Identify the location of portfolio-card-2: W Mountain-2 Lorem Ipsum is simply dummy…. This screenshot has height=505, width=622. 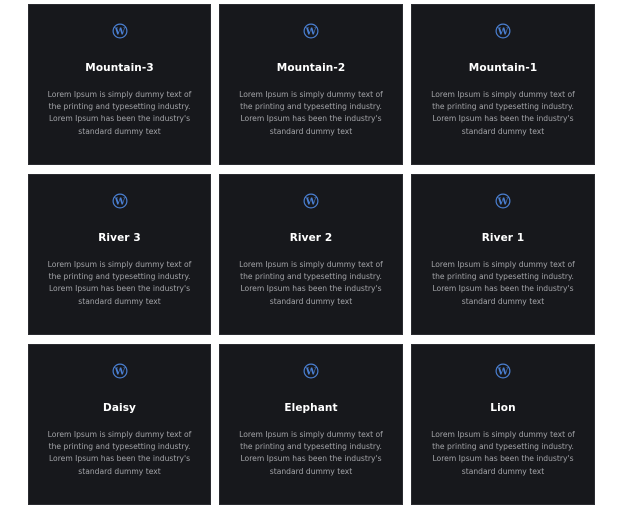
(311, 84).